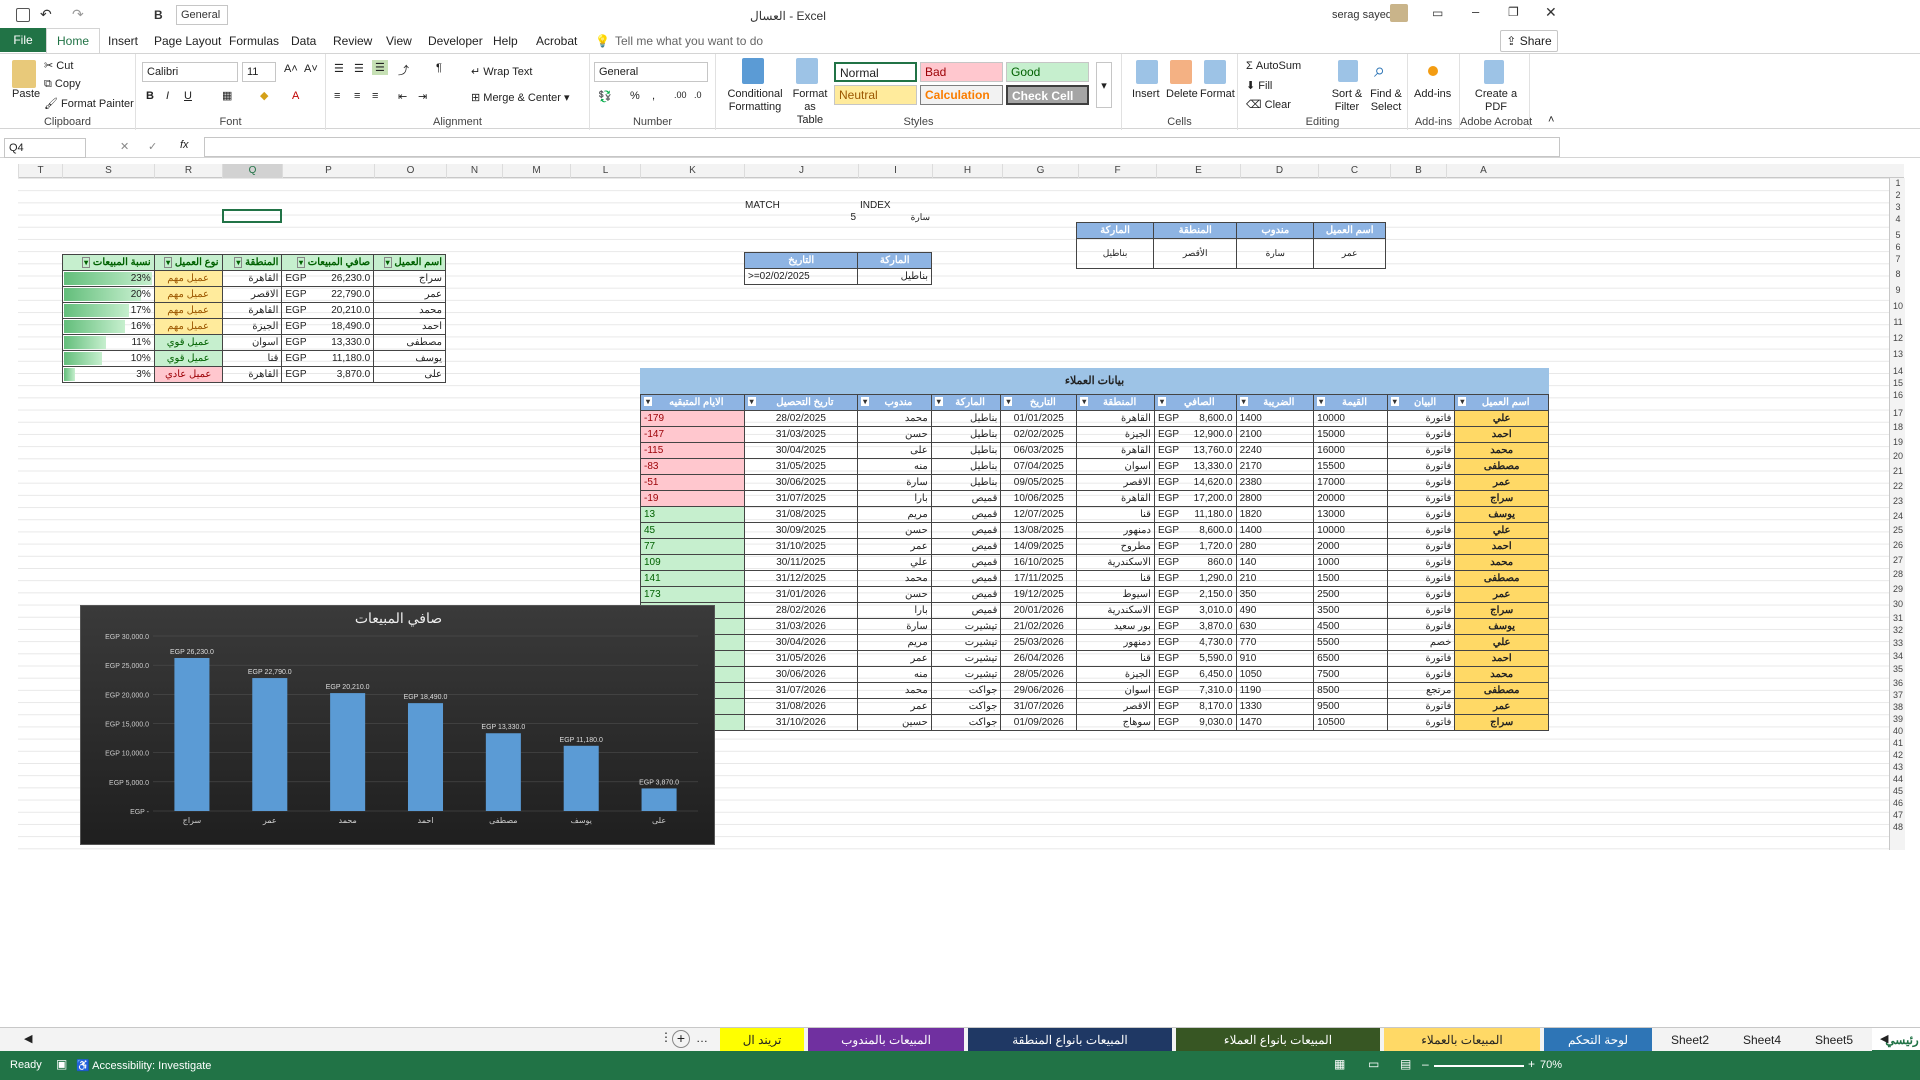 This screenshot has width=1920, height=1080. Describe the element at coordinates (1275, 530) in the screenshot. I see `cell-tax: 1400` at that location.